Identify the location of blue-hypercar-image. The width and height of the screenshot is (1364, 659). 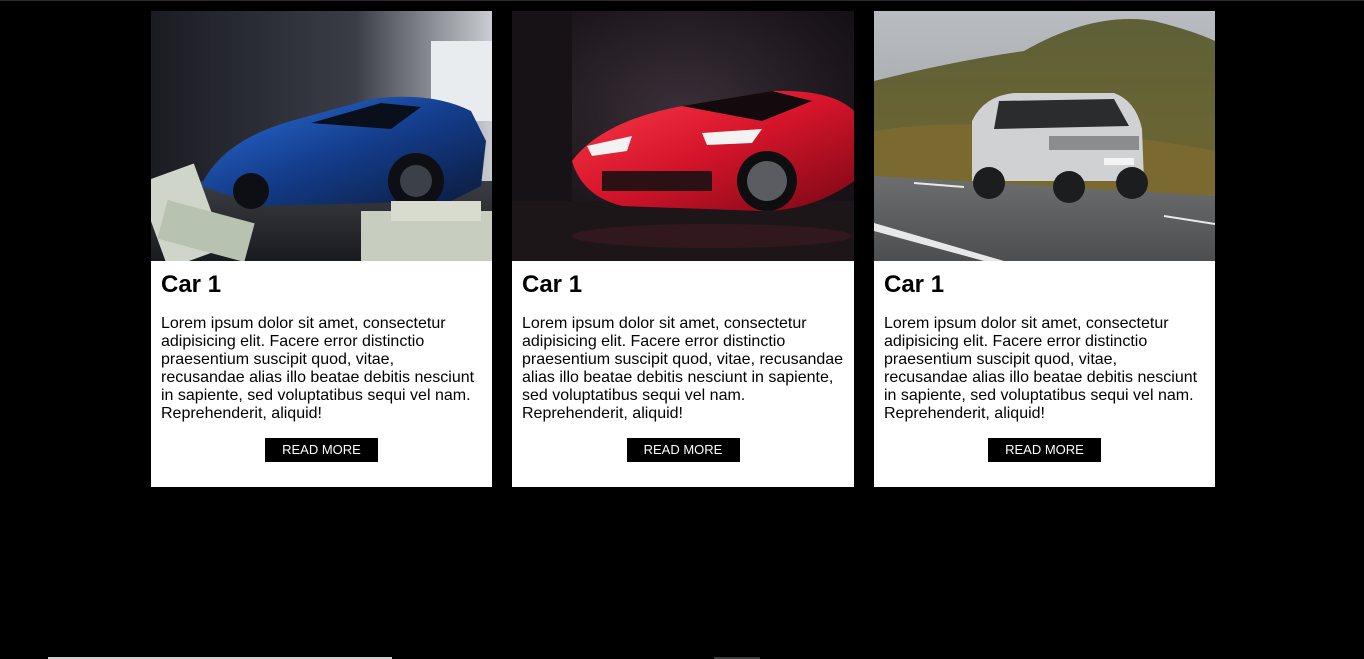
(321, 136).